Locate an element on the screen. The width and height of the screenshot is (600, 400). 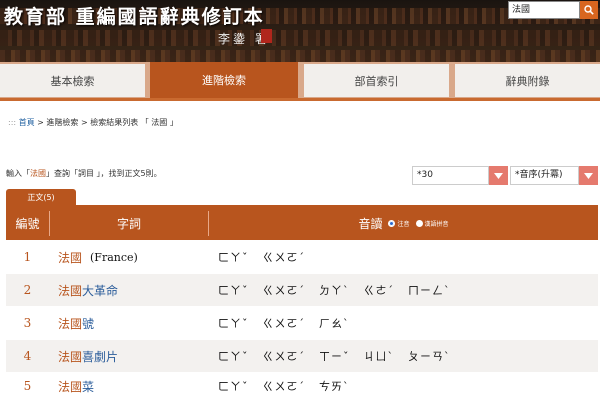
pinyin-radio-label: 漢語拼音 is located at coordinates (436, 224).